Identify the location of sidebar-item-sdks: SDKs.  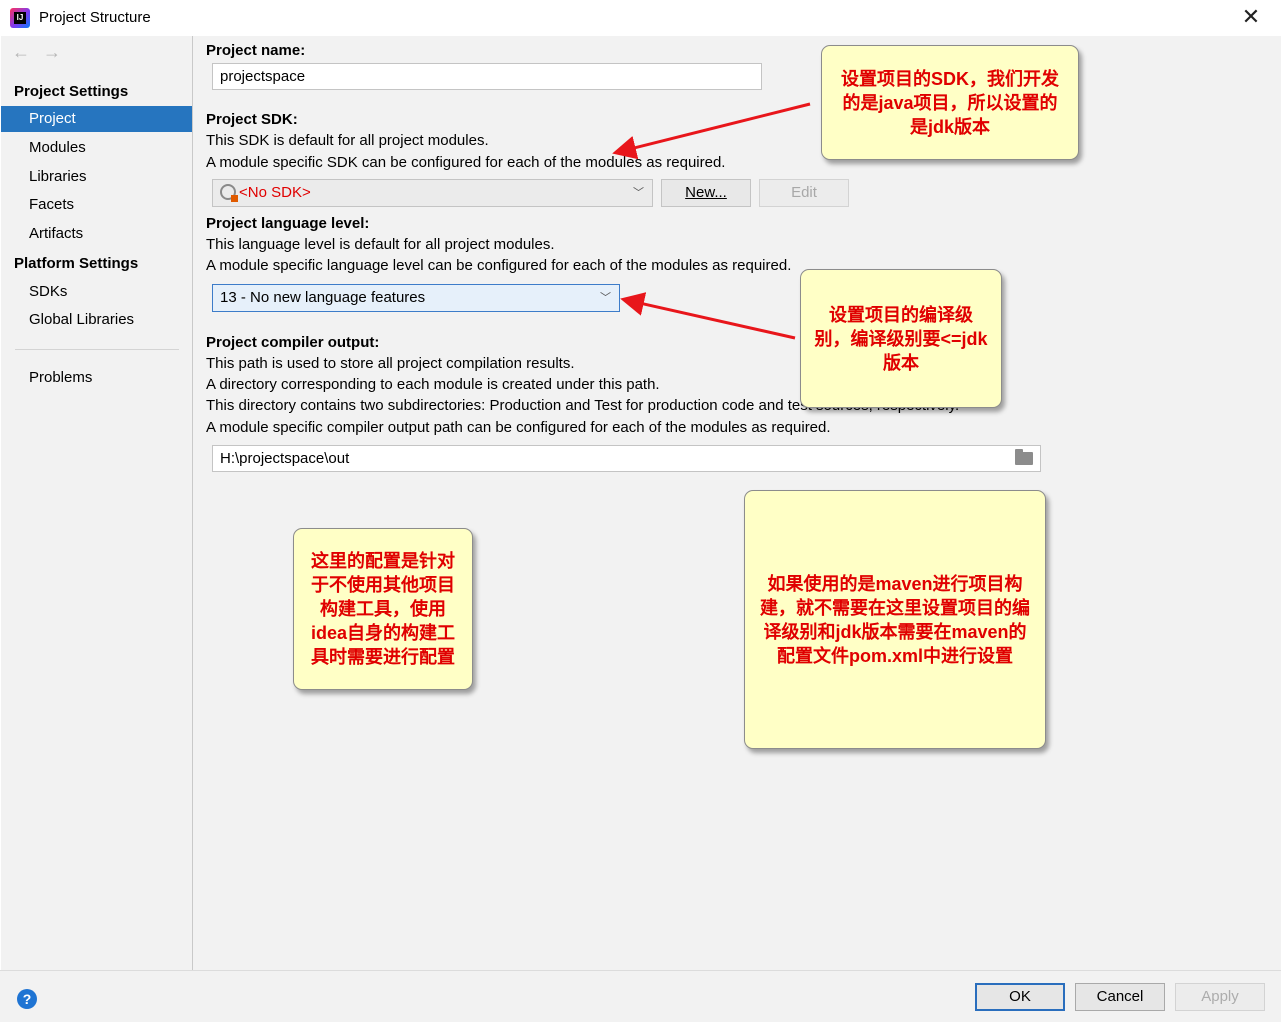
(96, 292).